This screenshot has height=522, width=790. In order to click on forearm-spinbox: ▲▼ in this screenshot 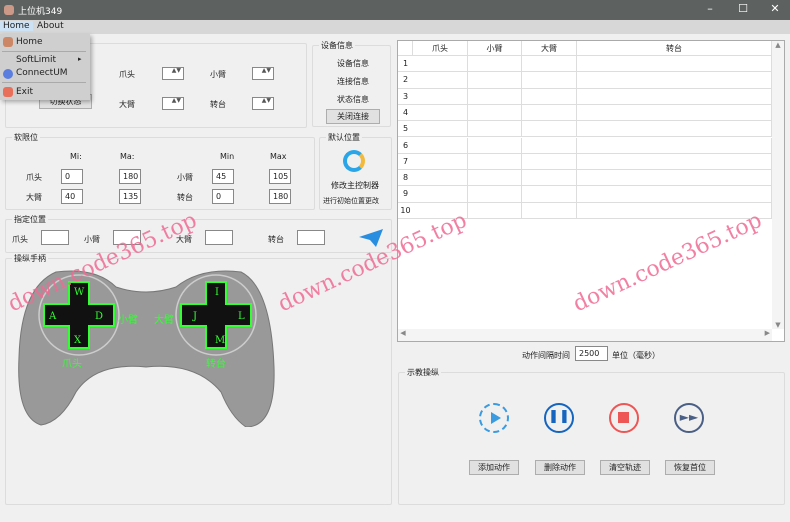, I will do `click(263, 73)`.